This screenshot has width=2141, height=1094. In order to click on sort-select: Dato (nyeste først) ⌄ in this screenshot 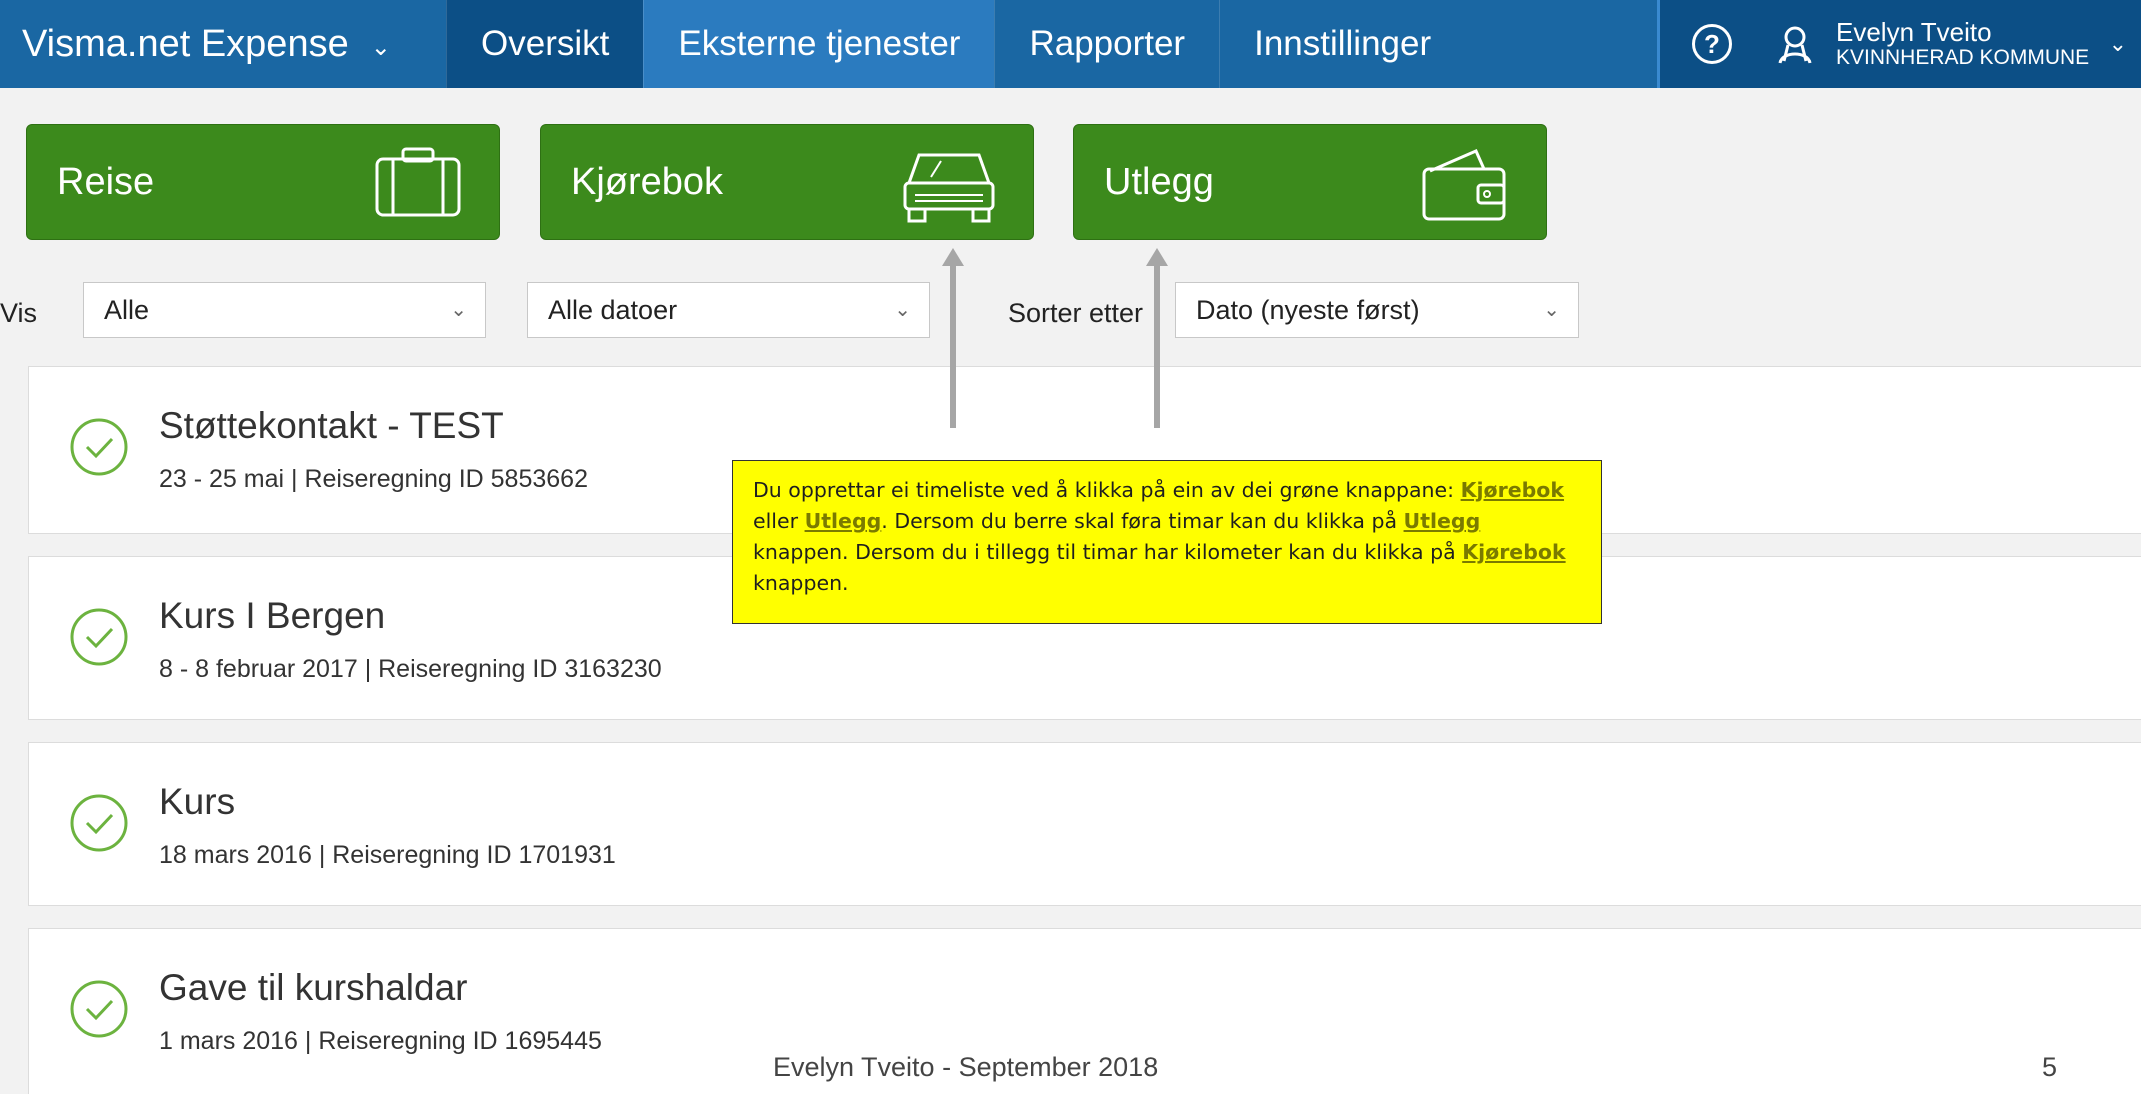, I will do `click(1377, 310)`.